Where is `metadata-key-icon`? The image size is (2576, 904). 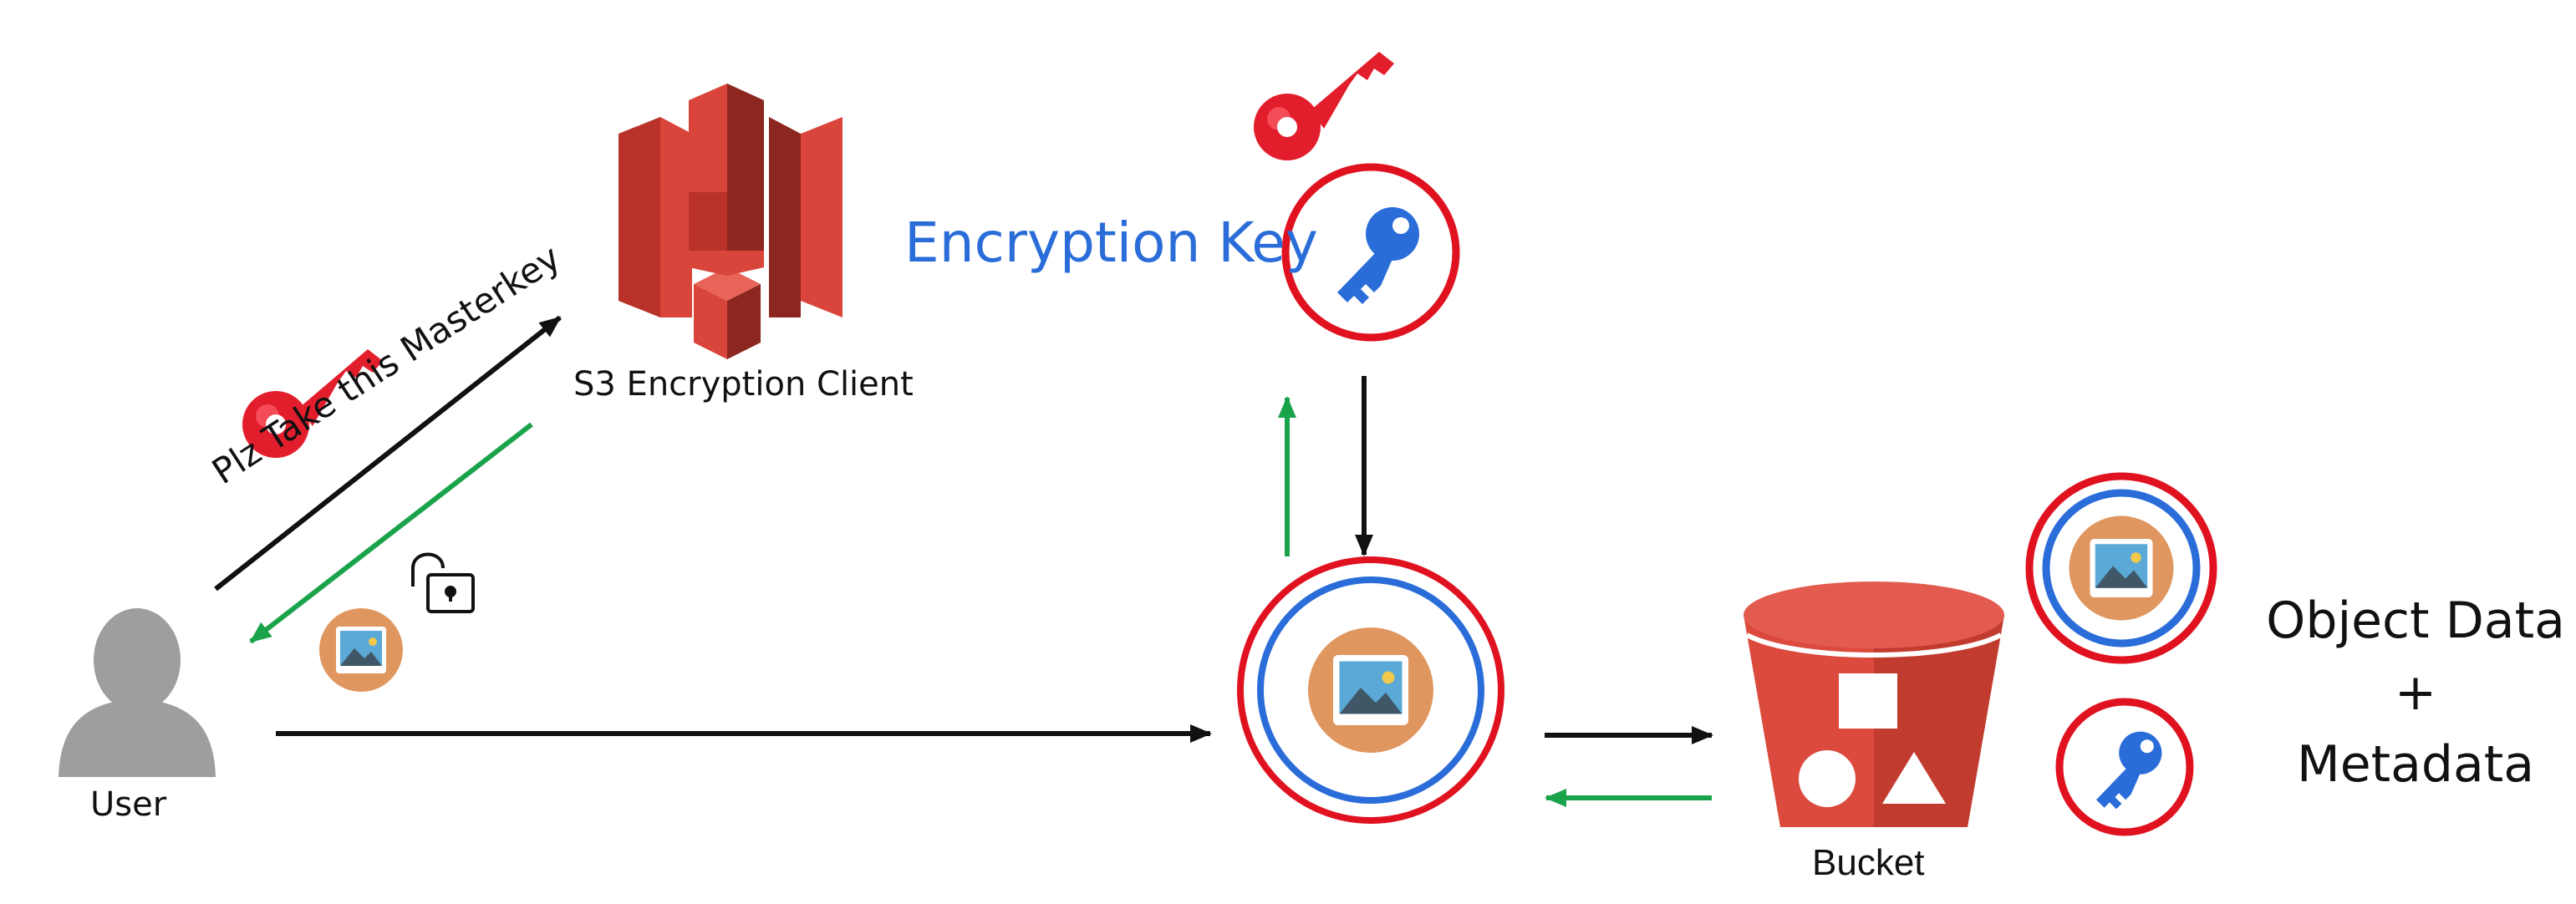 metadata-key-icon is located at coordinates (2124, 767).